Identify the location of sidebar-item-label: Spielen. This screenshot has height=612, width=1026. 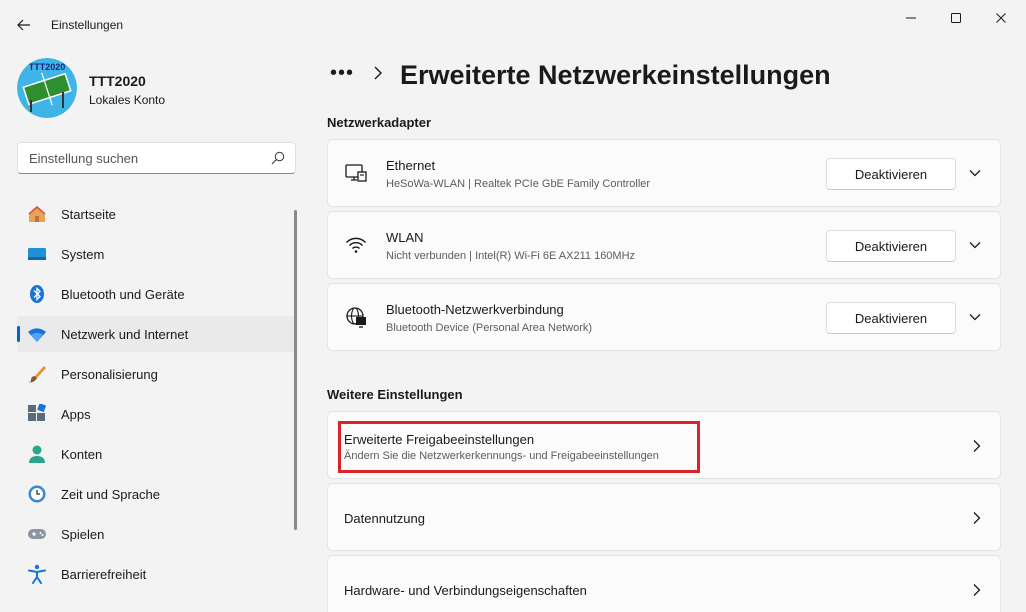
(83, 534).